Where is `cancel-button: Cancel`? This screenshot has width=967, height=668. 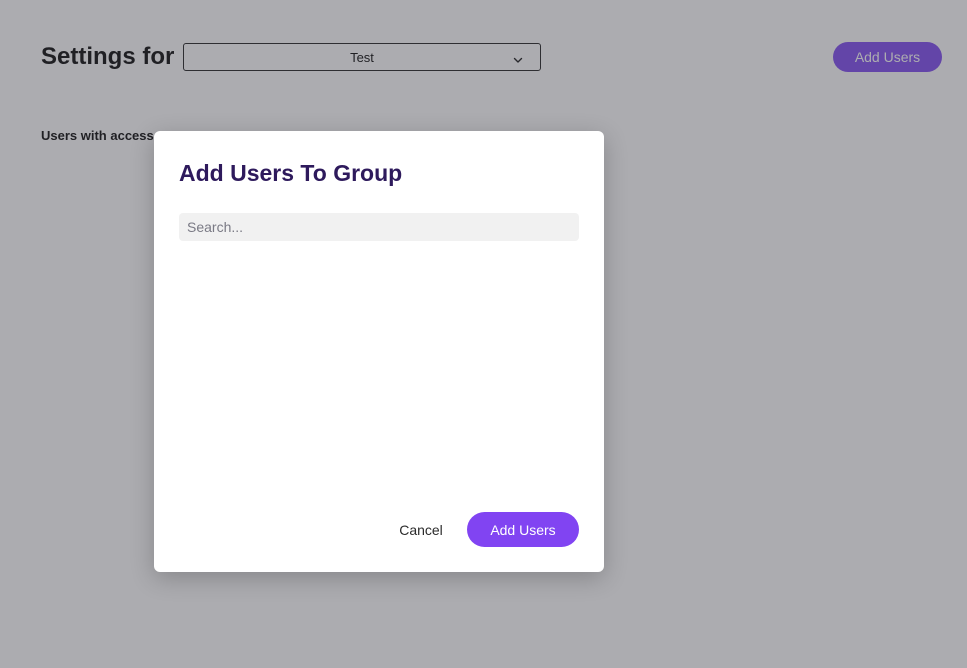 cancel-button: Cancel is located at coordinates (421, 530).